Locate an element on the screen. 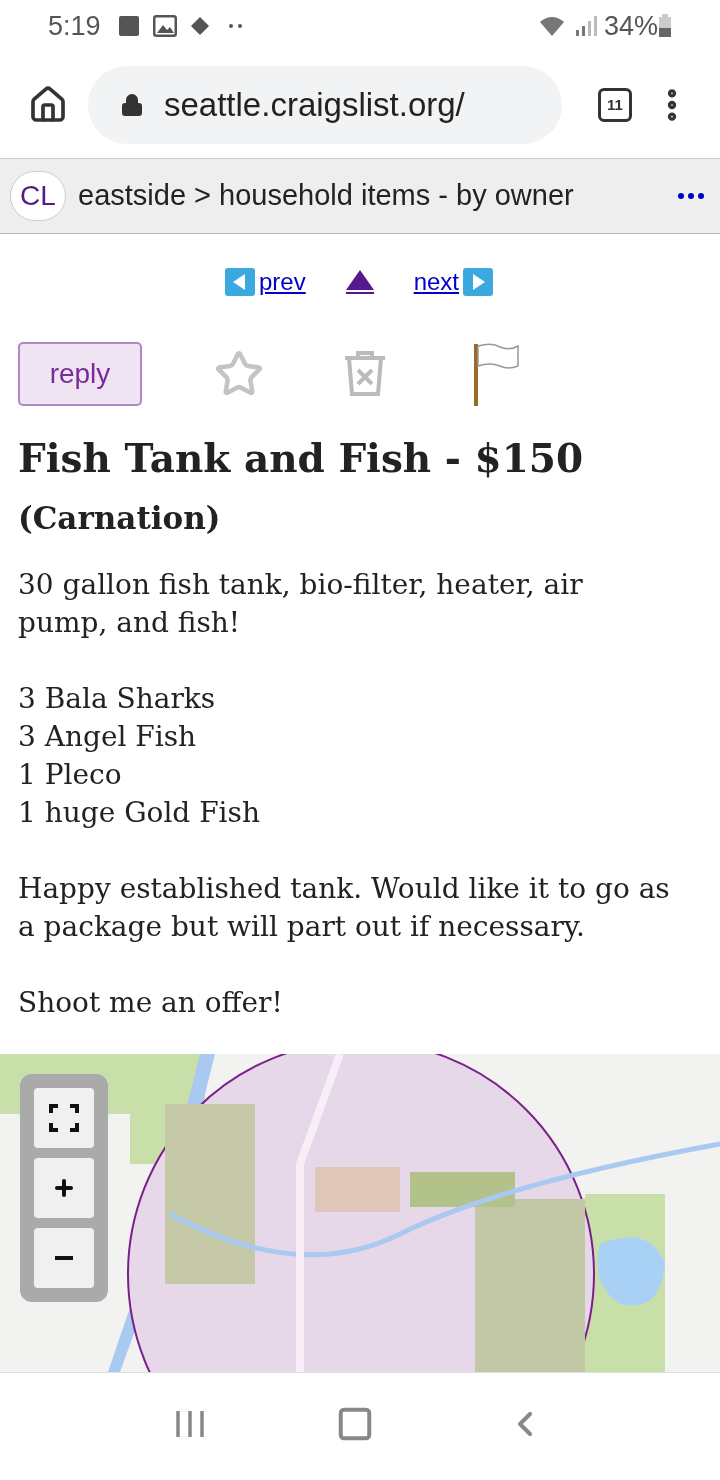  diamond-icon is located at coordinates (199, 26).